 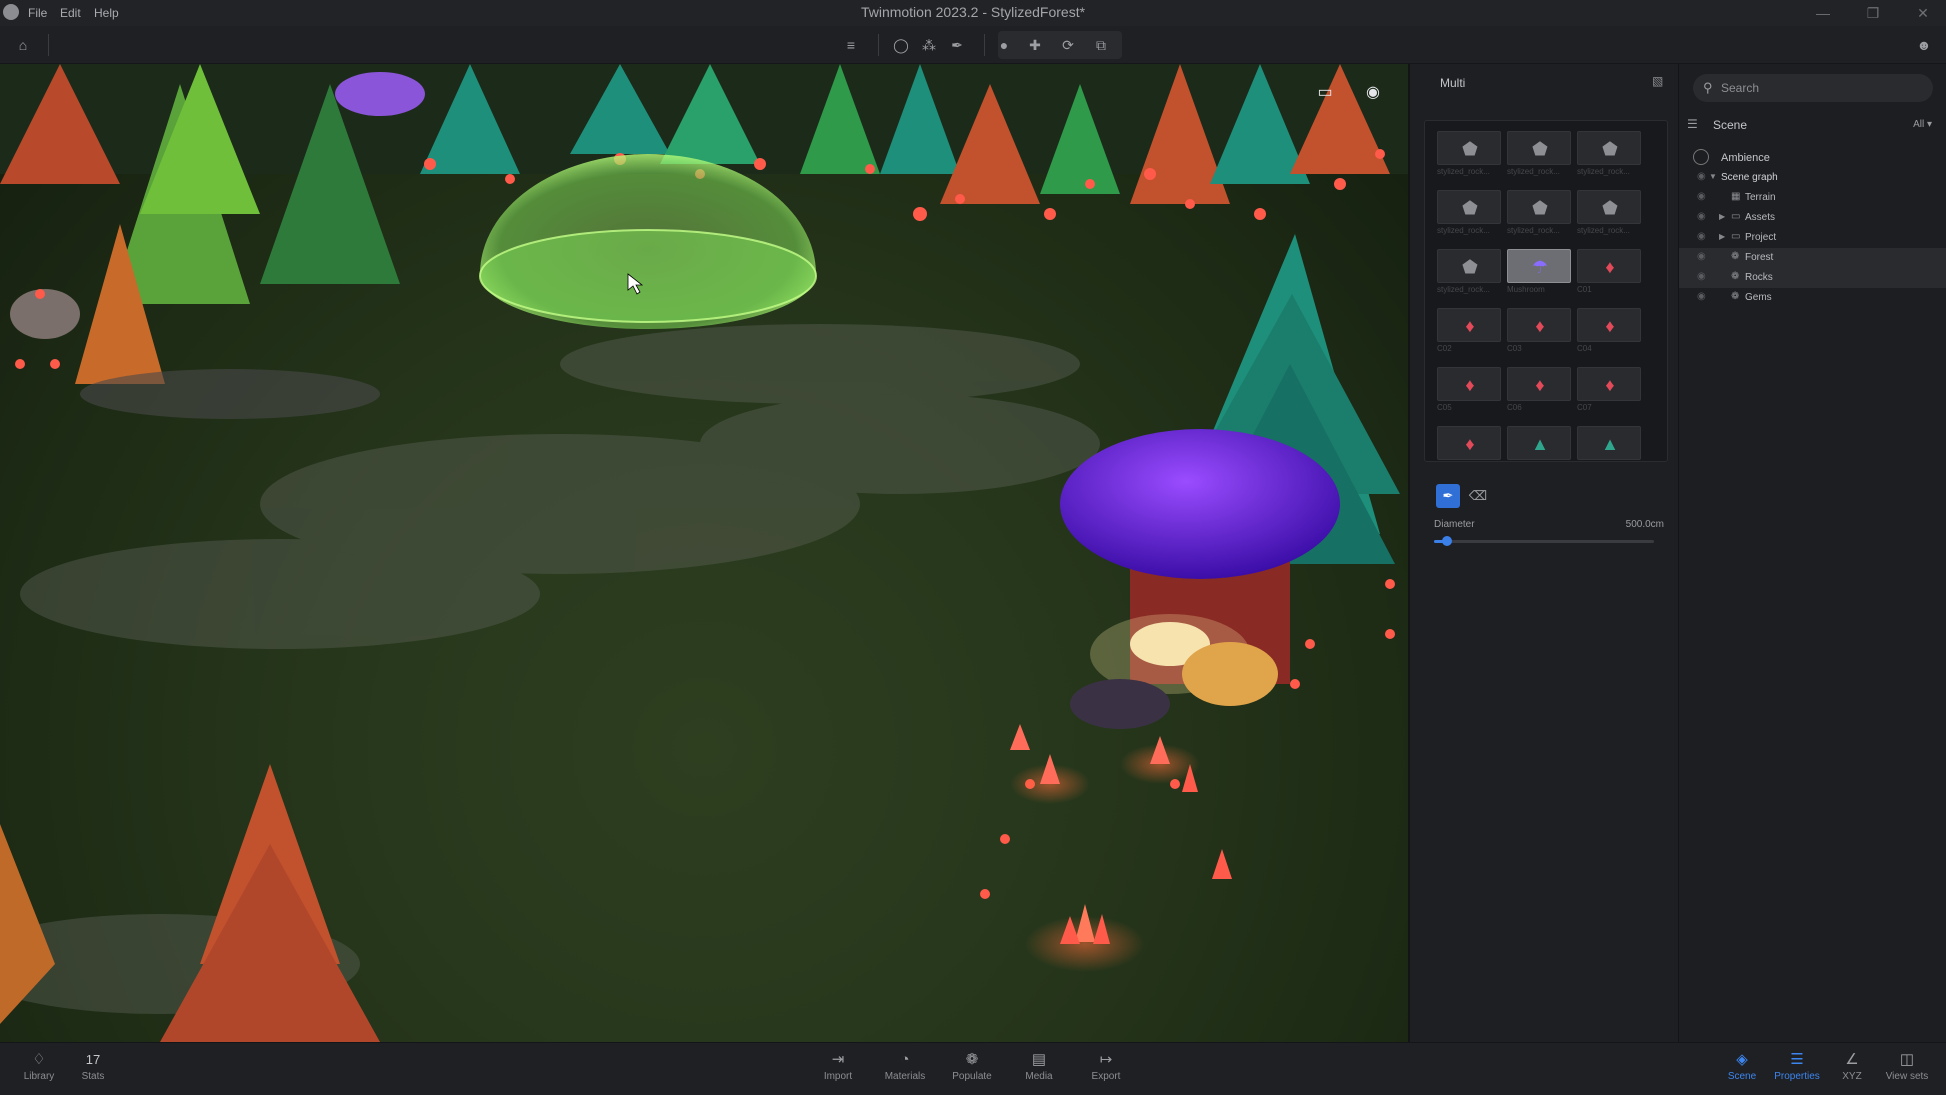 What do you see at coordinates (1068, 45) in the screenshot?
I see `rotate-icon: ⟳` at bounding box center [1068, 45].